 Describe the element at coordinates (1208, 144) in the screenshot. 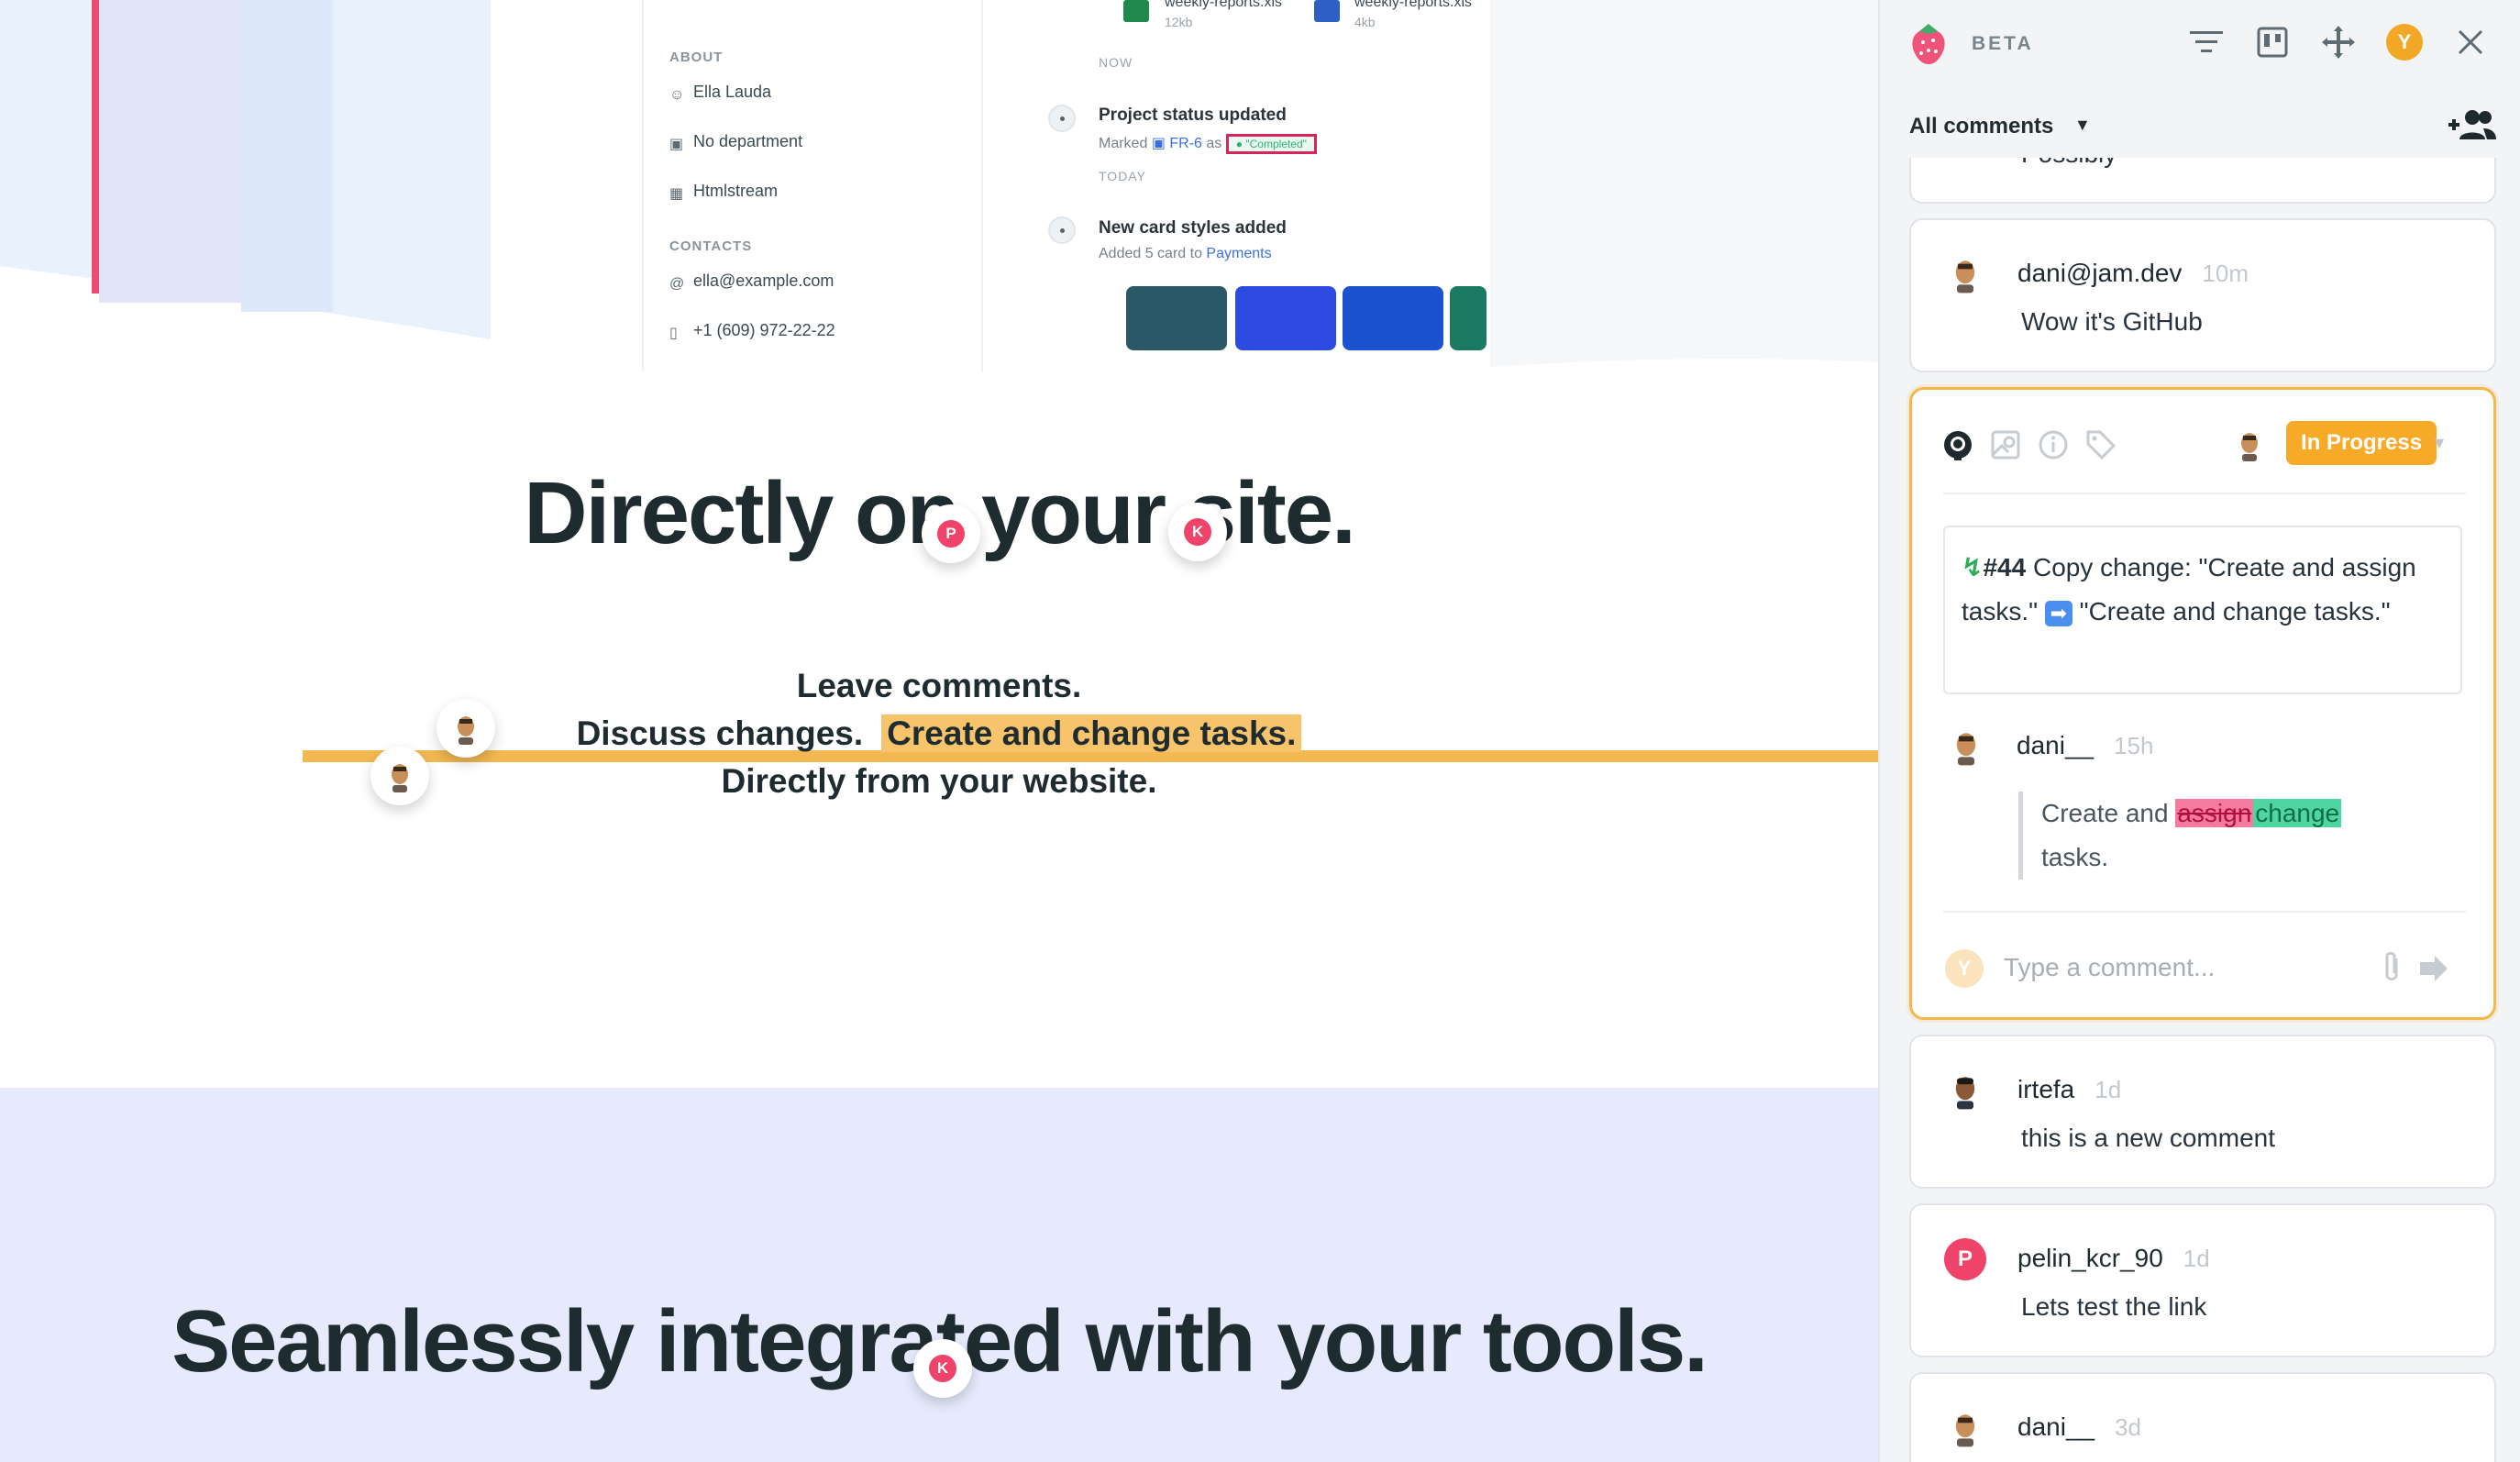

I see `timeline-subtitle: Marked ▣ FR-6 as ● "Completed"` at that location.